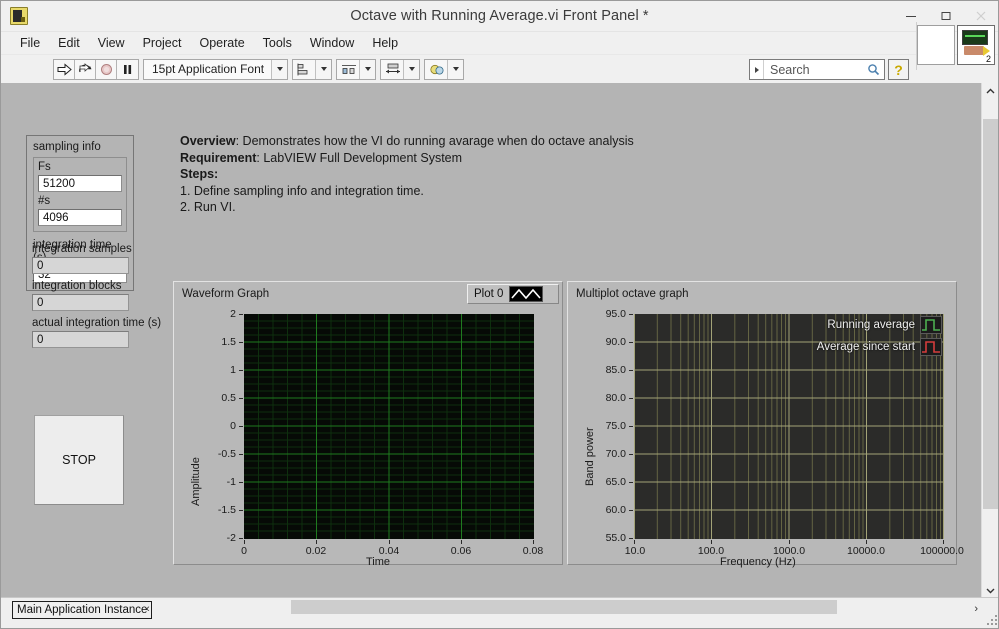  I want to click on resize-objects-dropdown, so click(400, 69).